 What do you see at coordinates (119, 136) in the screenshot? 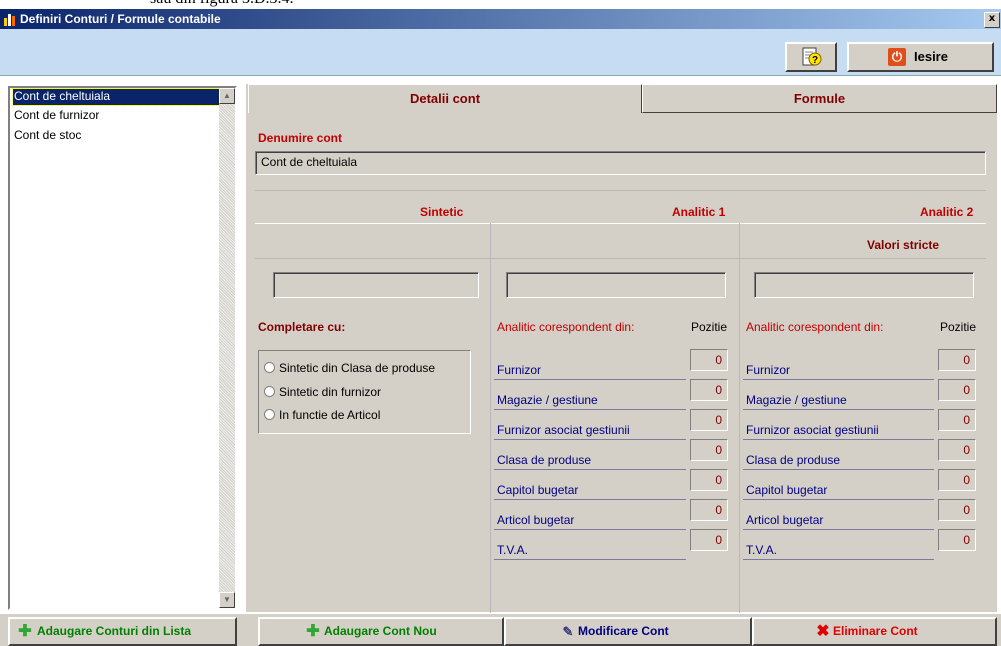
I see `list-item: Cont de stoc` at bounding box center [119, 136].